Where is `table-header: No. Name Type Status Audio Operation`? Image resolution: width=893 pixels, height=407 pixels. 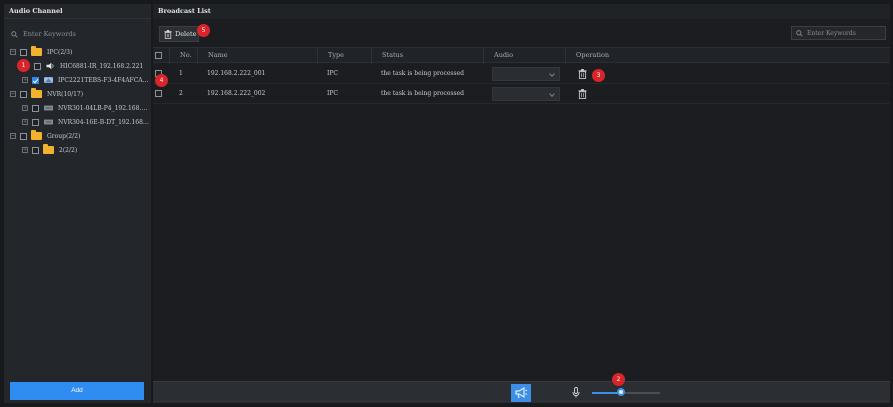
table-header: No. Name Type Status Audio Operation is located at coordinates (521, 55).